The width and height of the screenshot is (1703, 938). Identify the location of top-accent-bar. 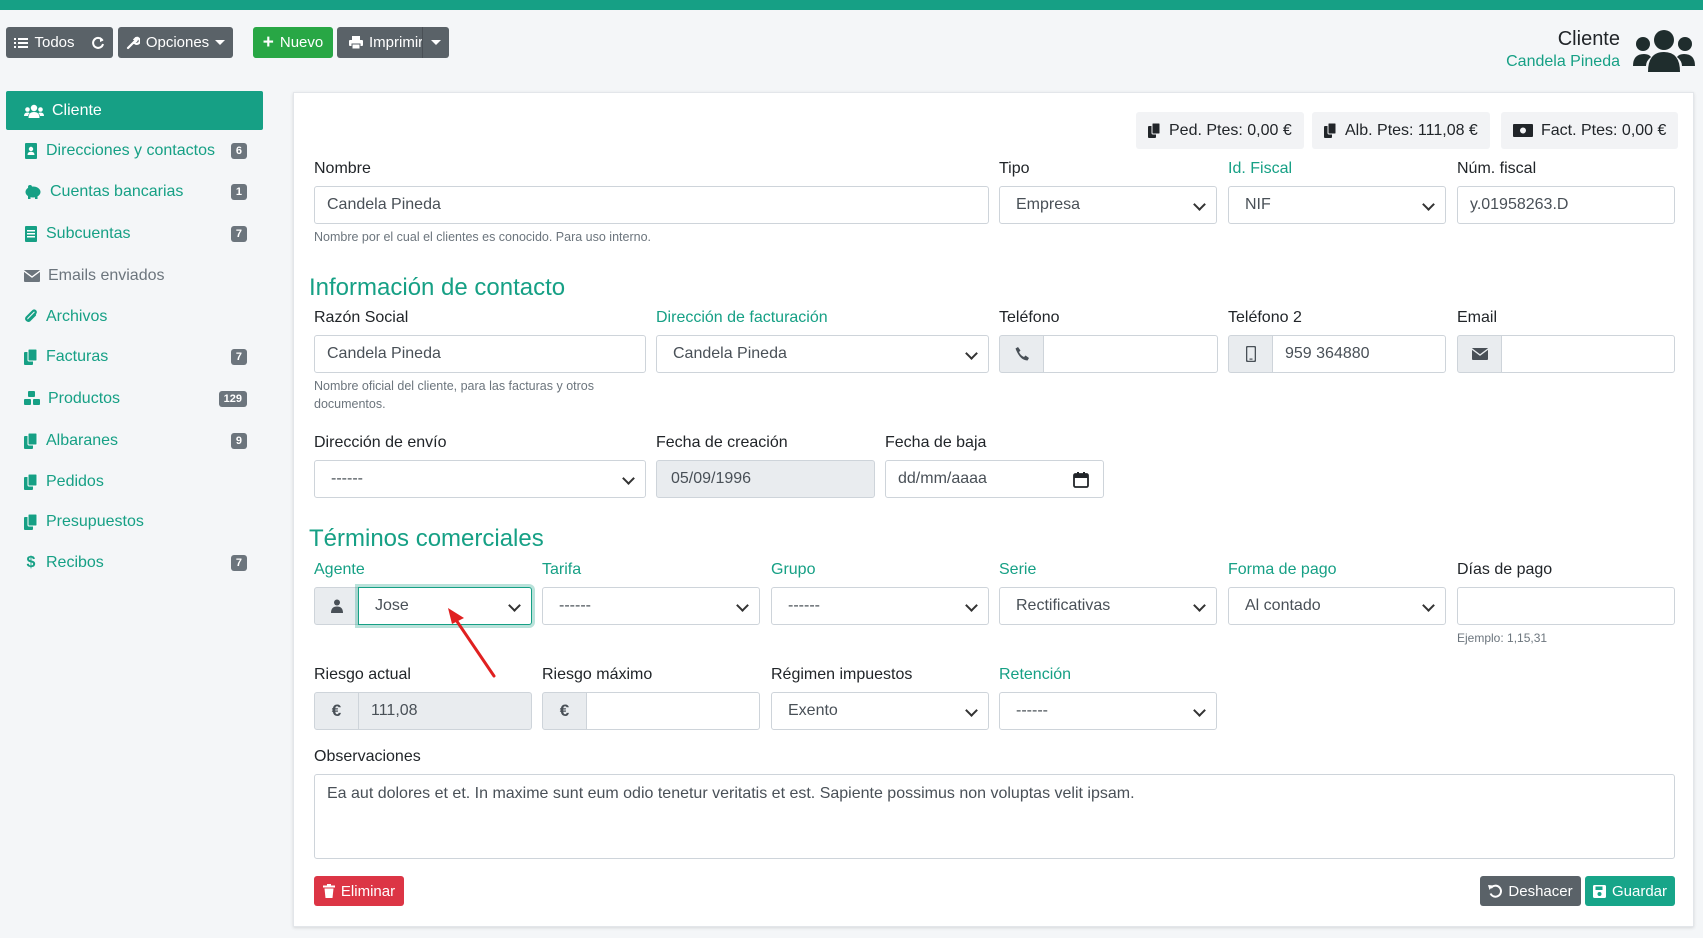
(851, 5).